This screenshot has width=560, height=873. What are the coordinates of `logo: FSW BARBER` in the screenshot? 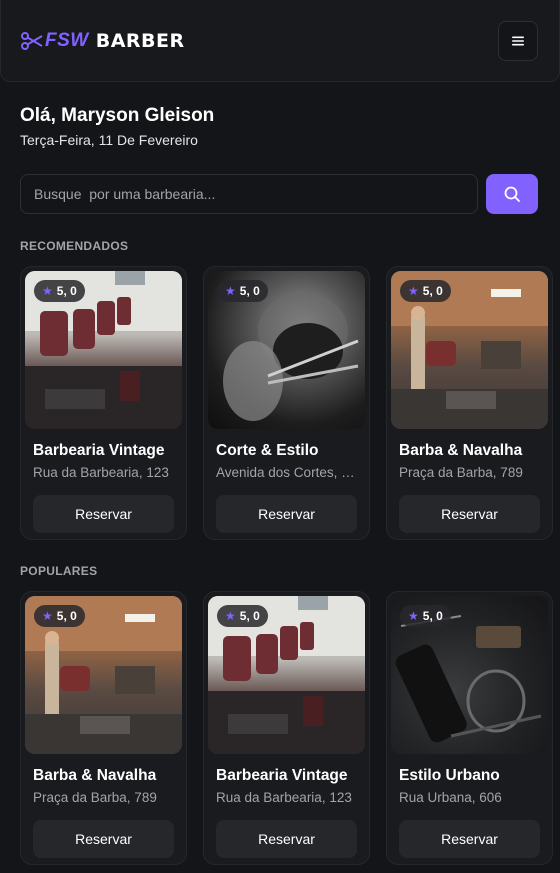 It's located at (103, 41).